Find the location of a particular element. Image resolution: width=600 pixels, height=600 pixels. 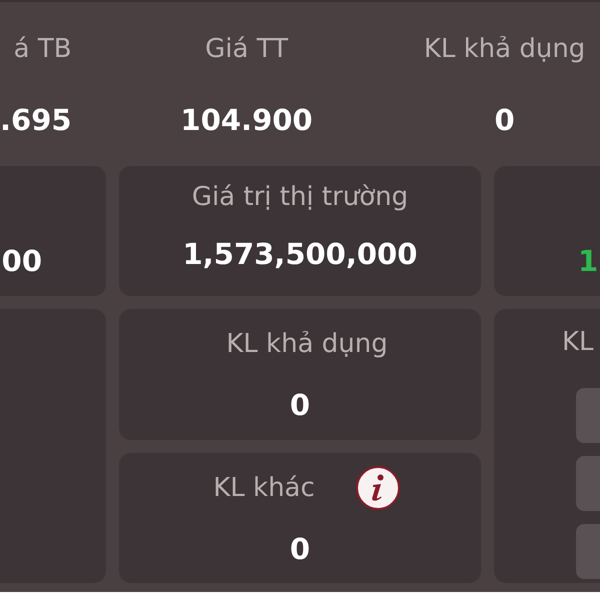

summary-value: 0 is located at coordinates (504, 120).